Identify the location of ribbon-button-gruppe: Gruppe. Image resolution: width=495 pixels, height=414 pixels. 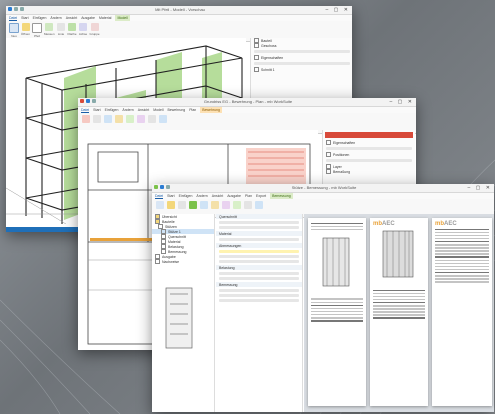
(95, 31).